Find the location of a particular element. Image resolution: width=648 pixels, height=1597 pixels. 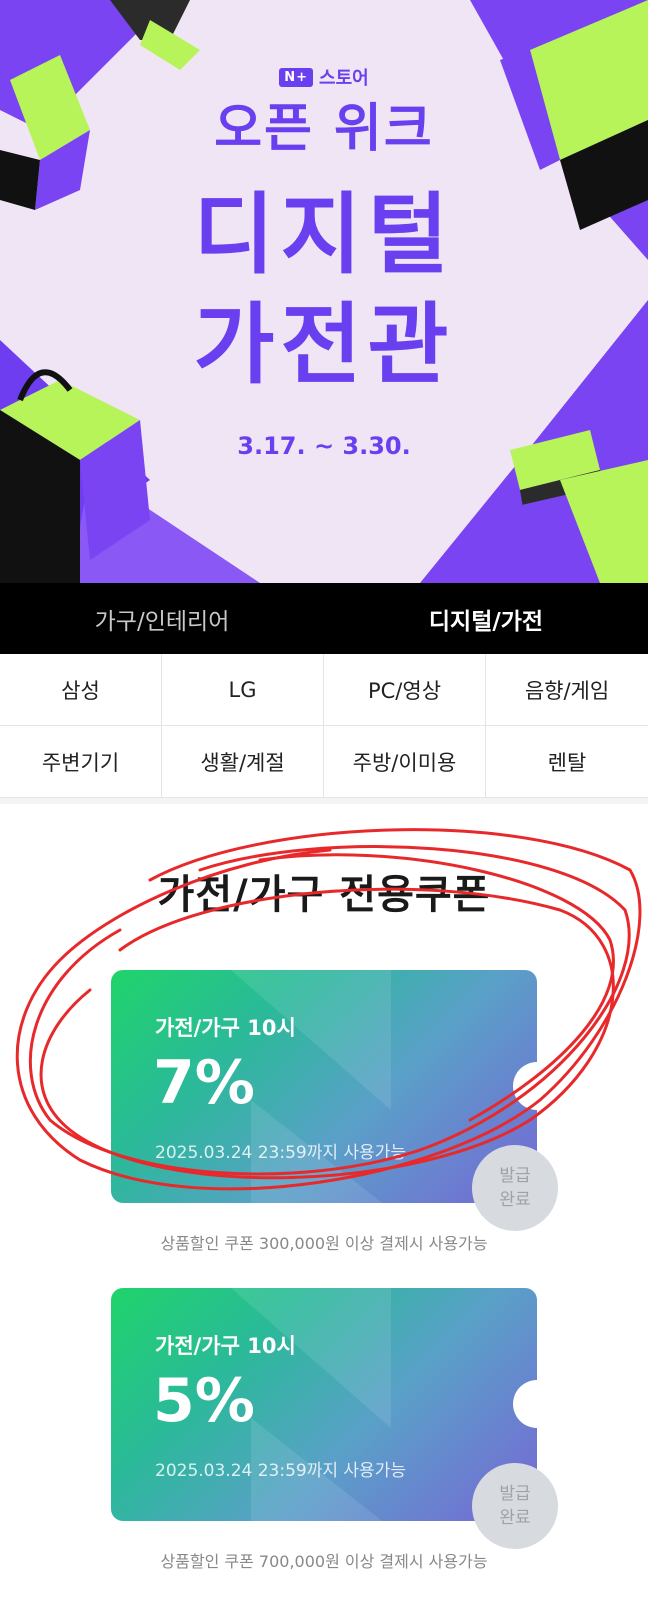

subcategory-pc-video: PC/영상 is located at coordinates (405, 690).